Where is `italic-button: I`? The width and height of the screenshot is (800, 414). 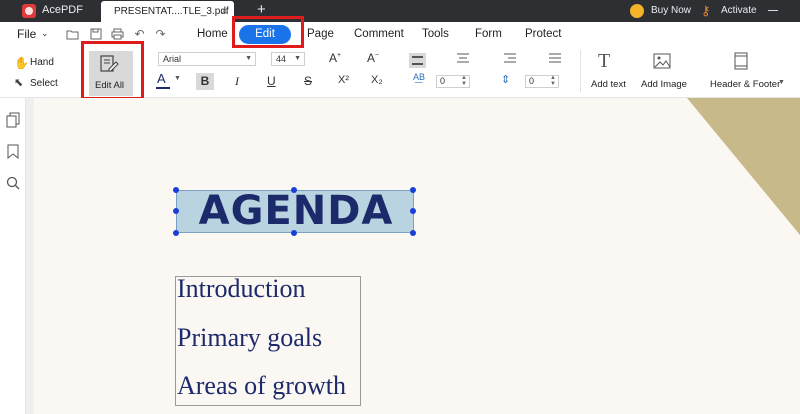 italic-button: I is located at coordinates (237, 81).